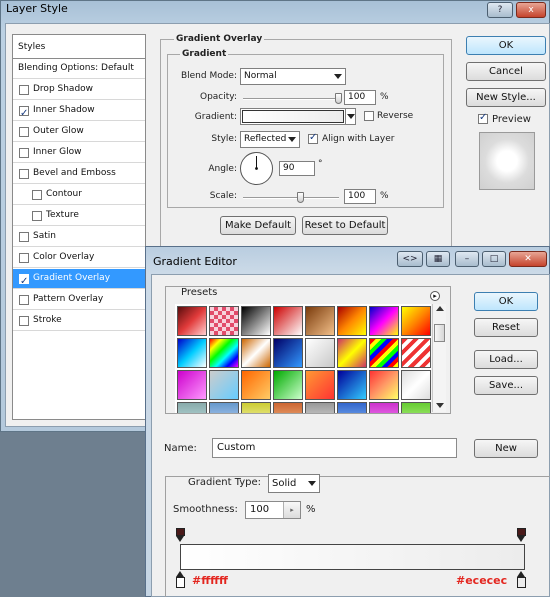 The width and height of the screenshot is (550, 597). I want to click on style-item-blending-options-default: Blending Options: Default, so click(79, 69).